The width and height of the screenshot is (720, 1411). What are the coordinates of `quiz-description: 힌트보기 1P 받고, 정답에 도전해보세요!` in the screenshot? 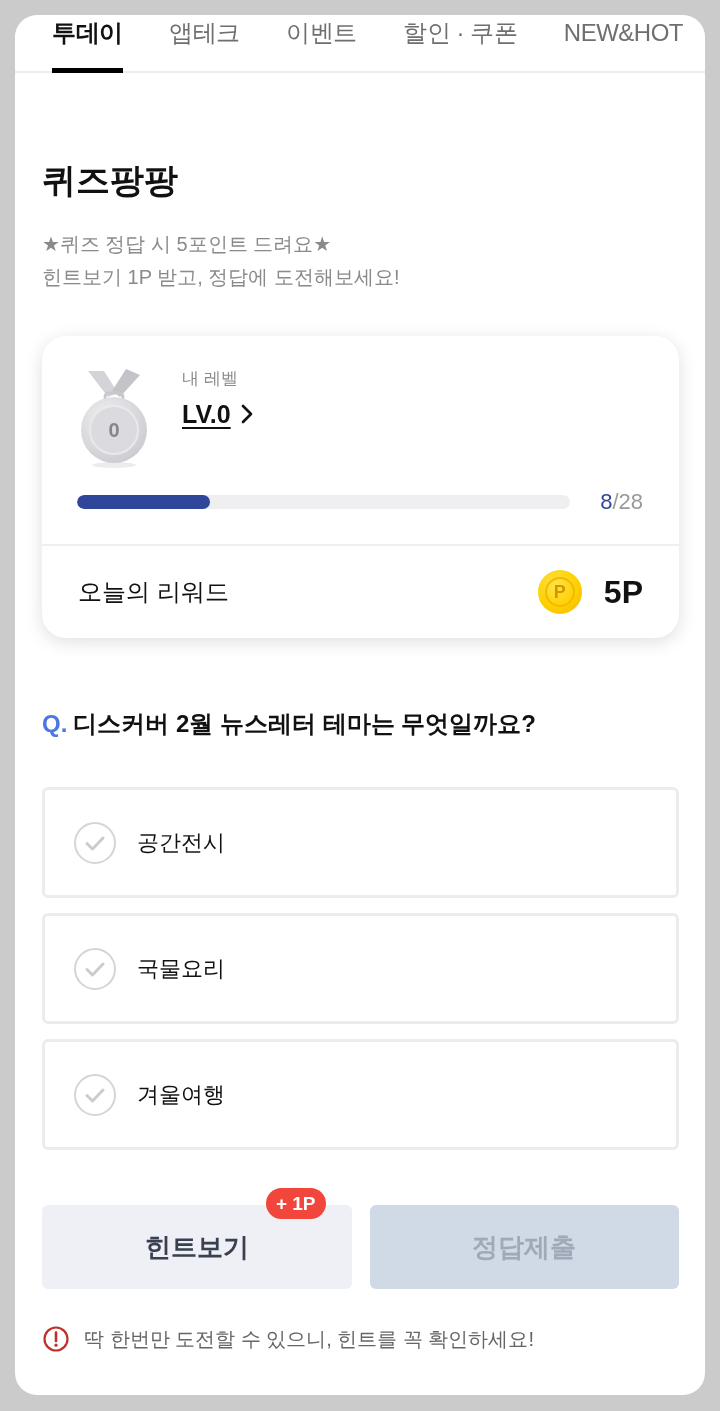 It's located at (221, 277).